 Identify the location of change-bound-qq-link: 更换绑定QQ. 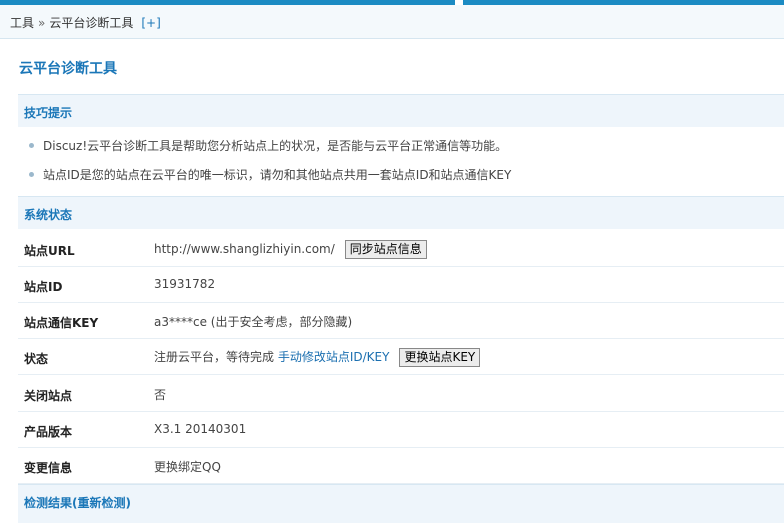
(187, 466).